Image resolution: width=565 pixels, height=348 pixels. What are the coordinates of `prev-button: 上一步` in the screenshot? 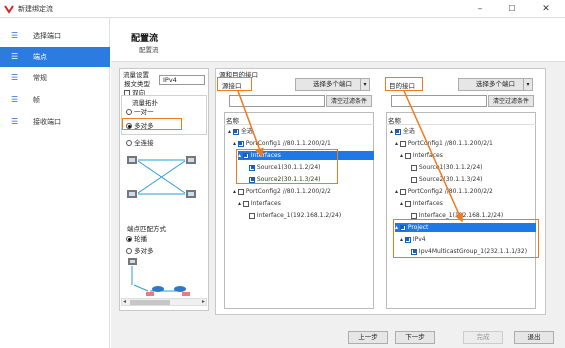 It's located at (368, 337).